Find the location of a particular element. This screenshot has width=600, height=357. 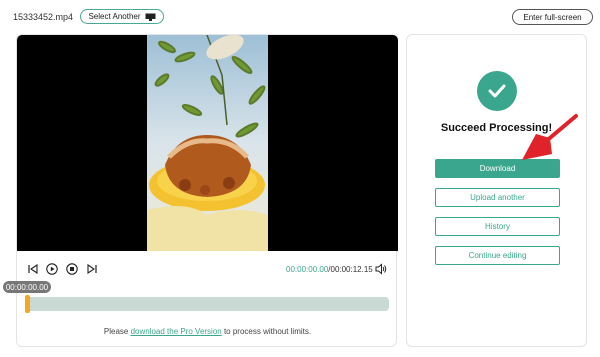

history-button: History is located at coordinates (497, 226).